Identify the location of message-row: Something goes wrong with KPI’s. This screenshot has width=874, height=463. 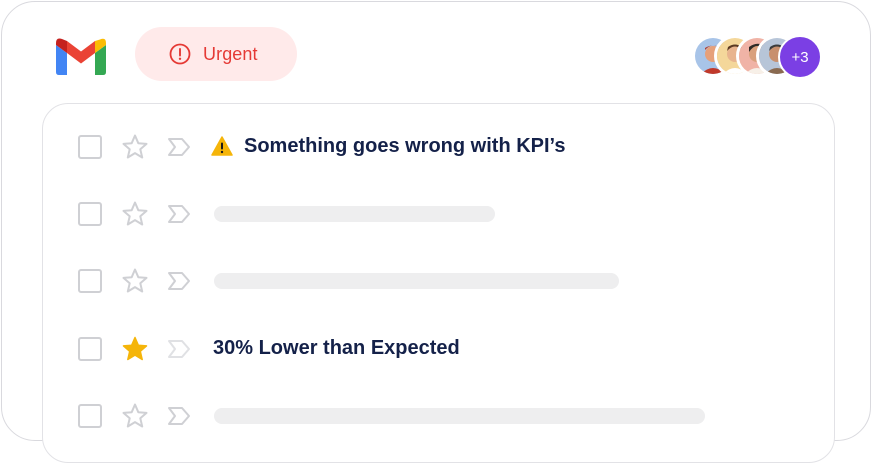
(438, 148).